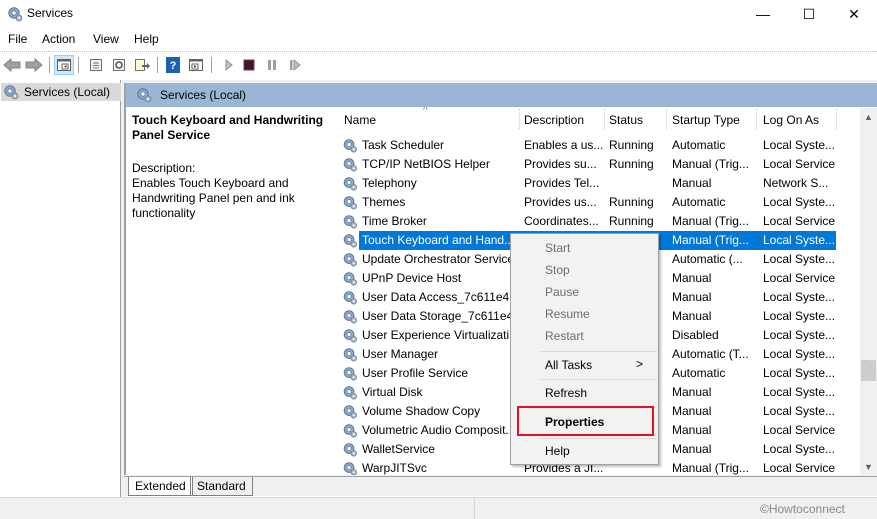 This screenshot has height=519, width=877. I want to click on watermark: ©Howtoconnect, so click(802, 509).